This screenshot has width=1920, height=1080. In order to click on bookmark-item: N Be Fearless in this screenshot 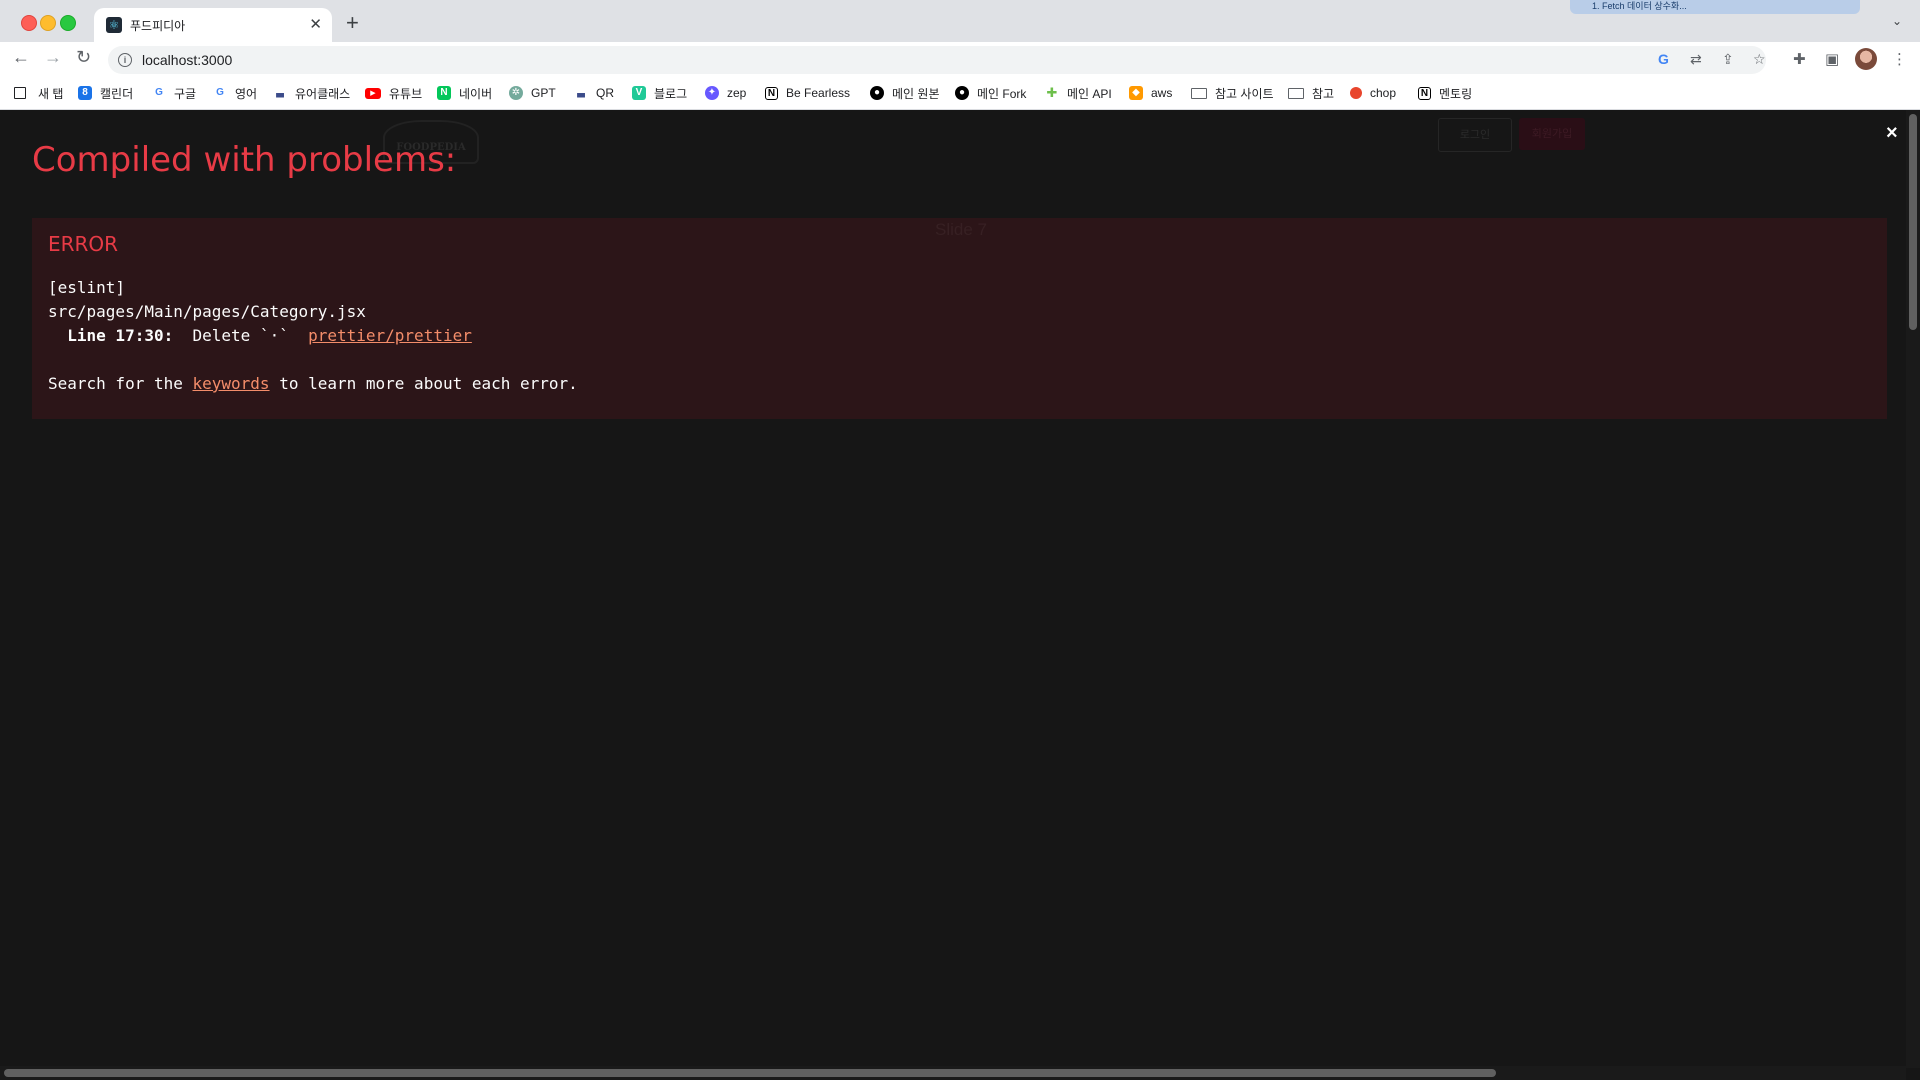, I will do `click(807, 93)`.